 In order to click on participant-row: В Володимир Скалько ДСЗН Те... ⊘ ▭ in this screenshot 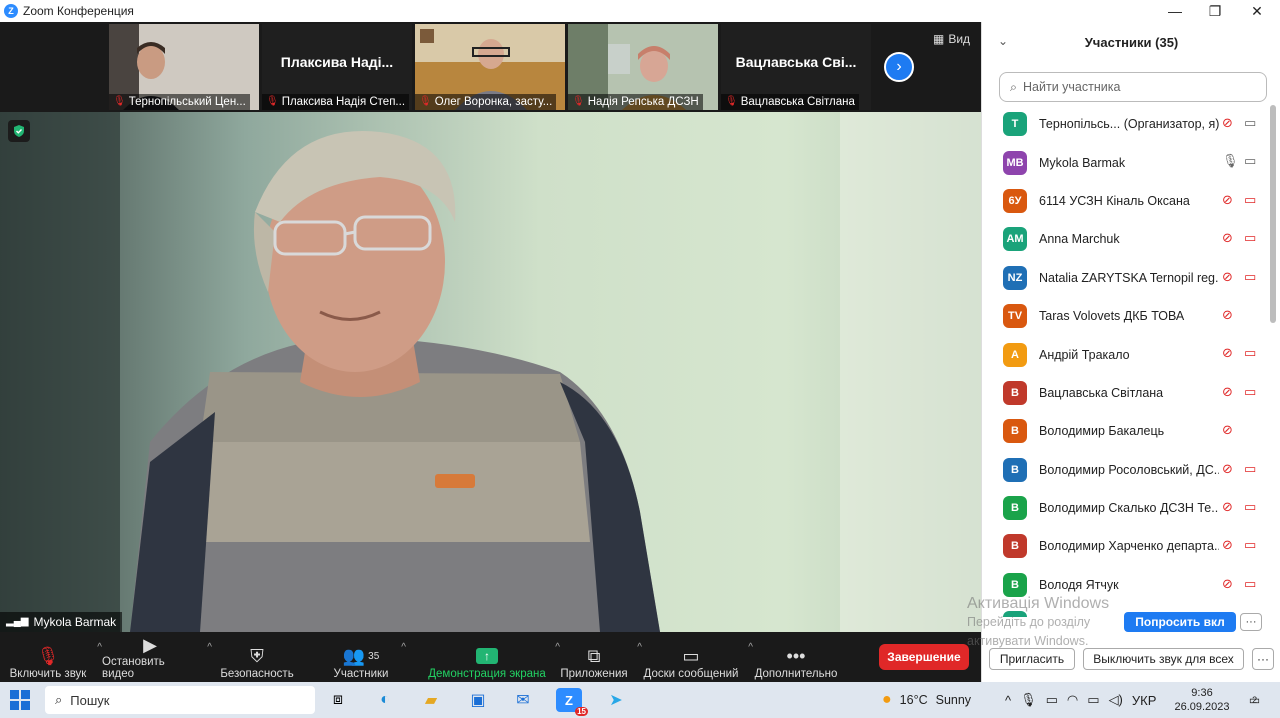, I will do `click(1127, 508)`.